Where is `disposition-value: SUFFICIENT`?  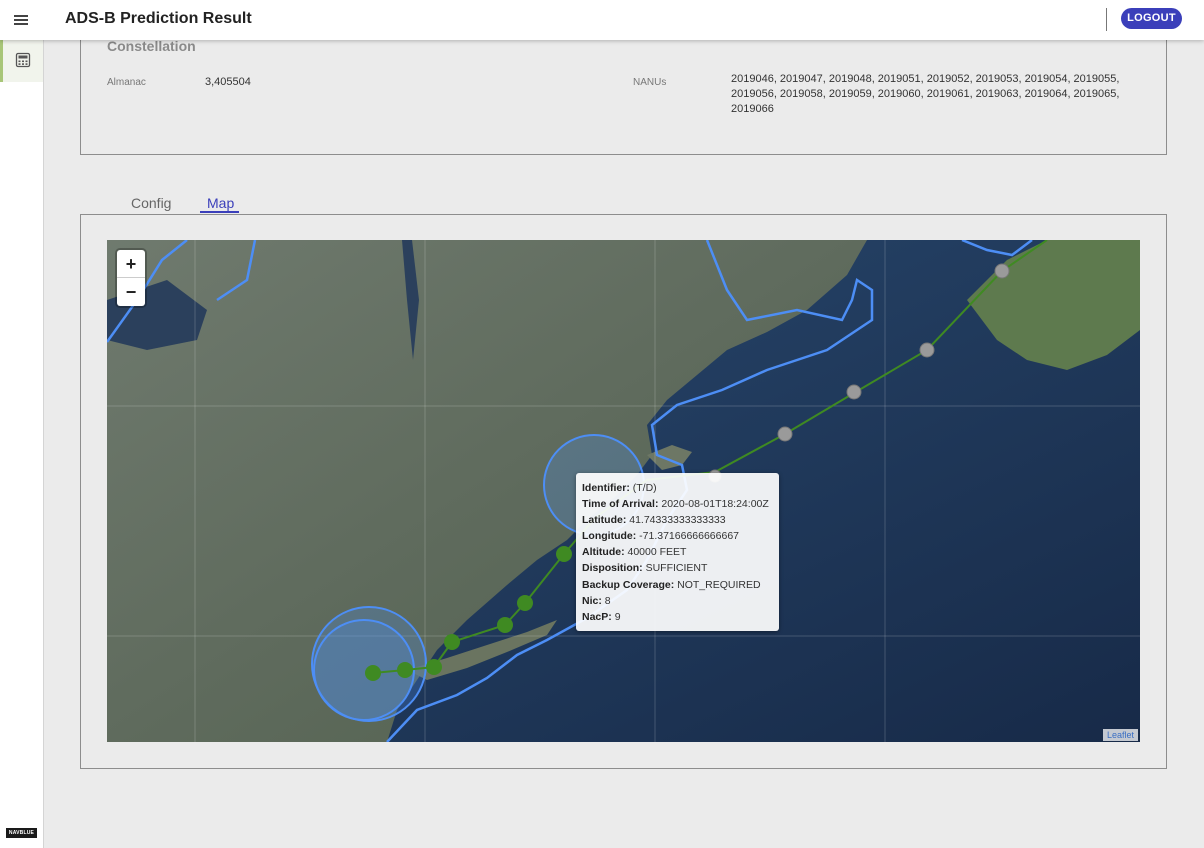 disposition-value: SUFFICIENT is located at coordinates (676, 568).